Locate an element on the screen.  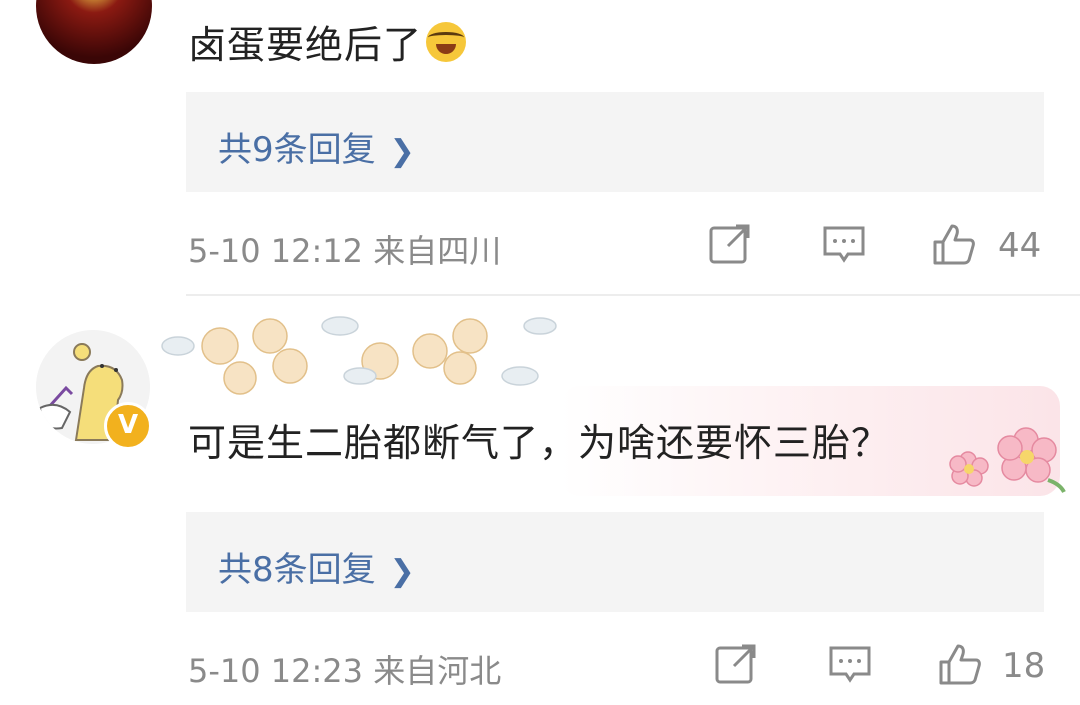
comment-text: 卤蛋要绝后了 is located at coordinates (327, 41).